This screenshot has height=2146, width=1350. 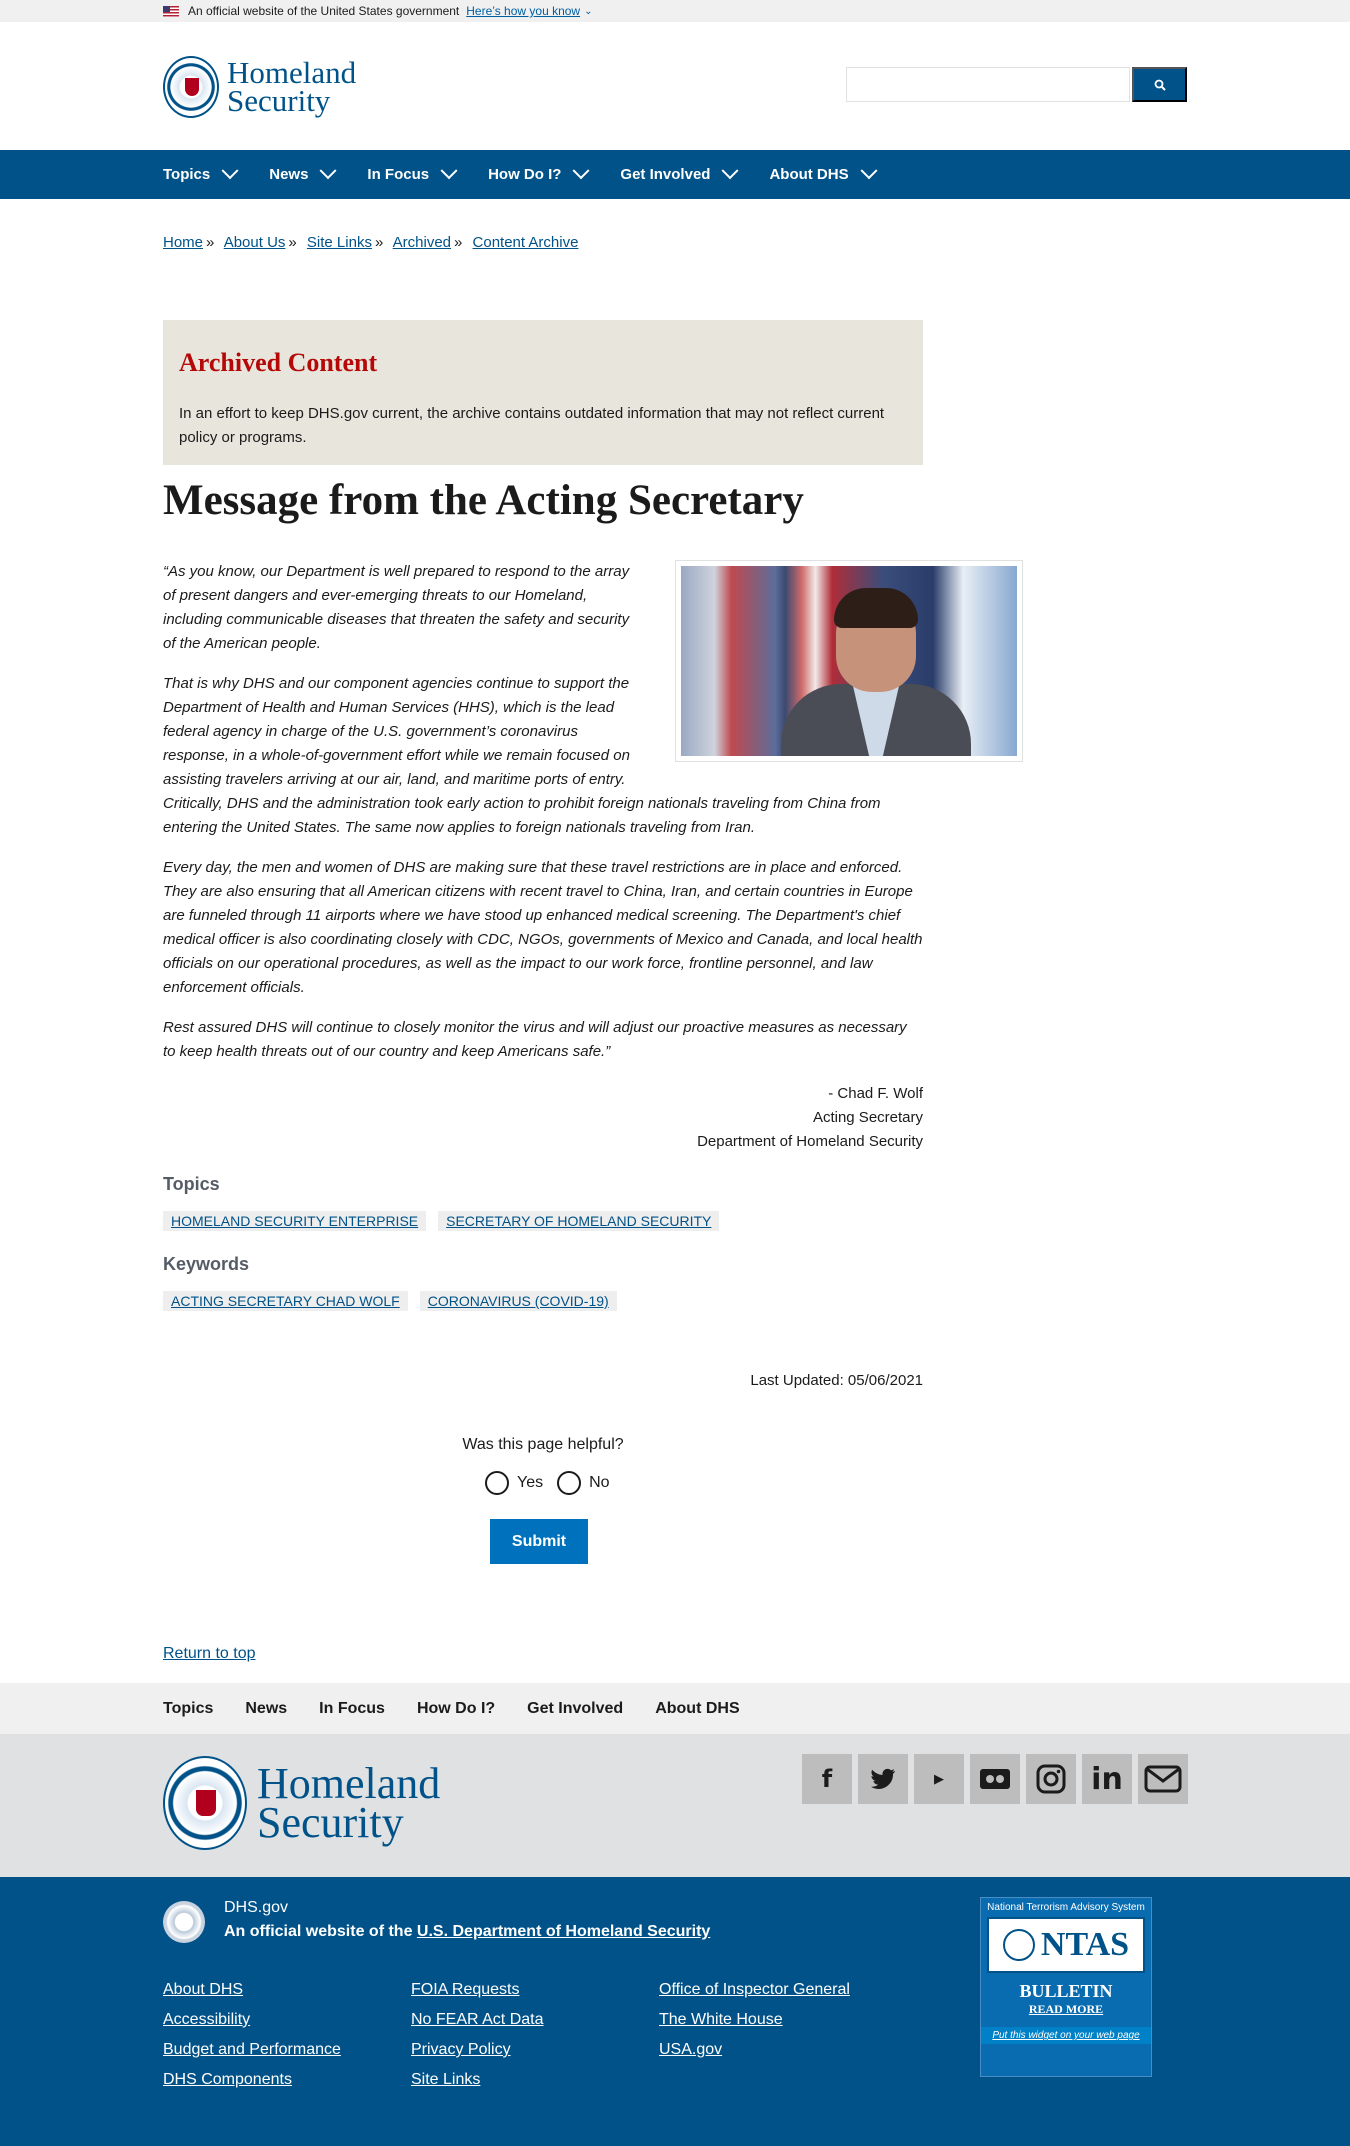 What do you see at coordinates (287, 2050) in the screenshot?
I see `footer-link: Budget and Performance` at bounding box center [287, 2050].